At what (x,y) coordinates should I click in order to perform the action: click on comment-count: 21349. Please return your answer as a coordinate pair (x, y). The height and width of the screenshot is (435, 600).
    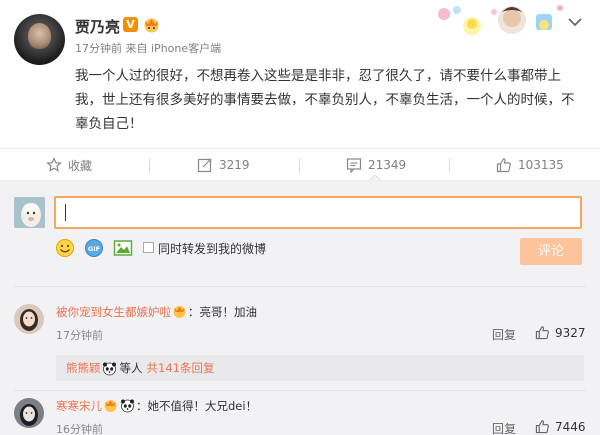
    Looking at the image, I should click on (387, 165).